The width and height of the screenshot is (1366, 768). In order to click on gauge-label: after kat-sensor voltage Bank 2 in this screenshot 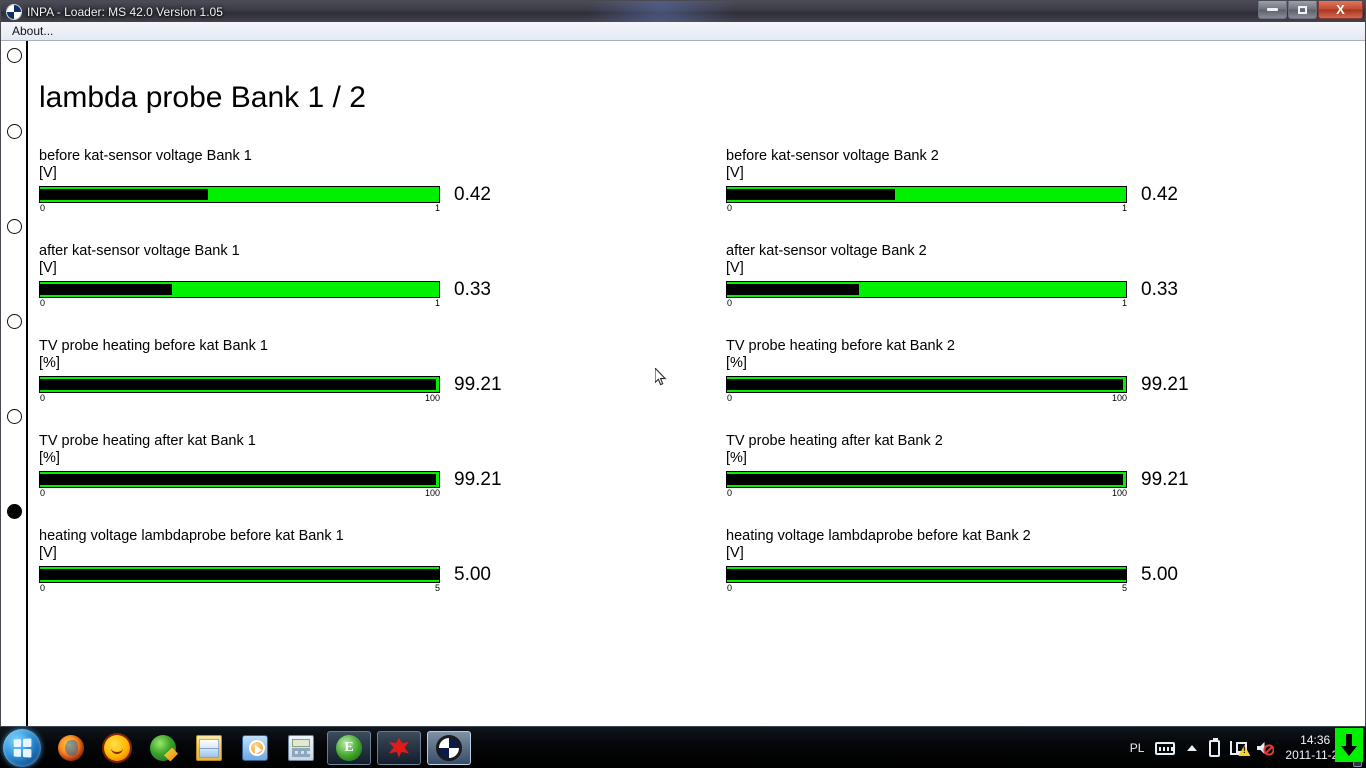, I will do `click(826, 251)`.